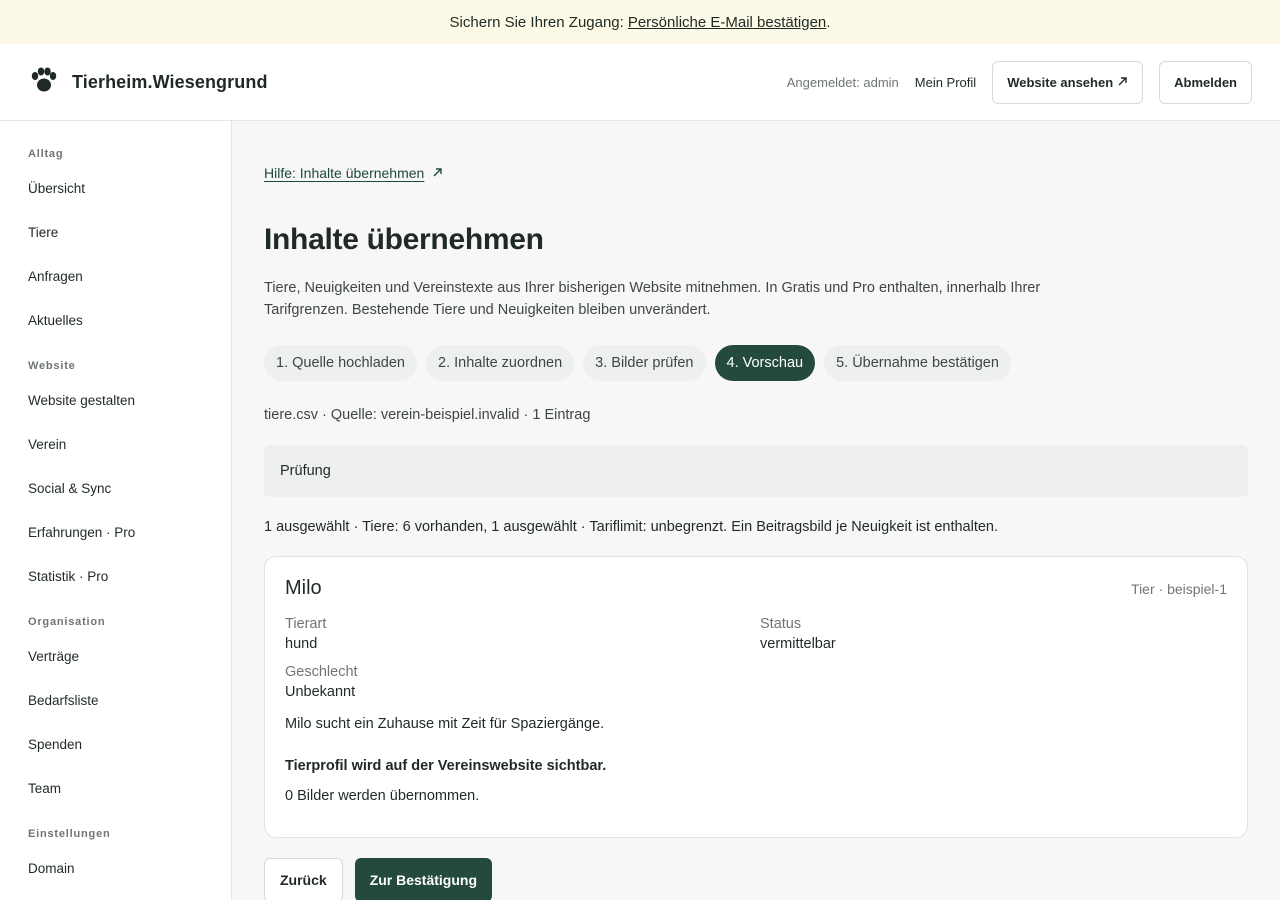 The width and height of the screenshot is (1280, 900). Describe the element at coordinates (115, 583) in the screenshot. I see `sidebar-item-statistik: Statistik · Pro` at that location.